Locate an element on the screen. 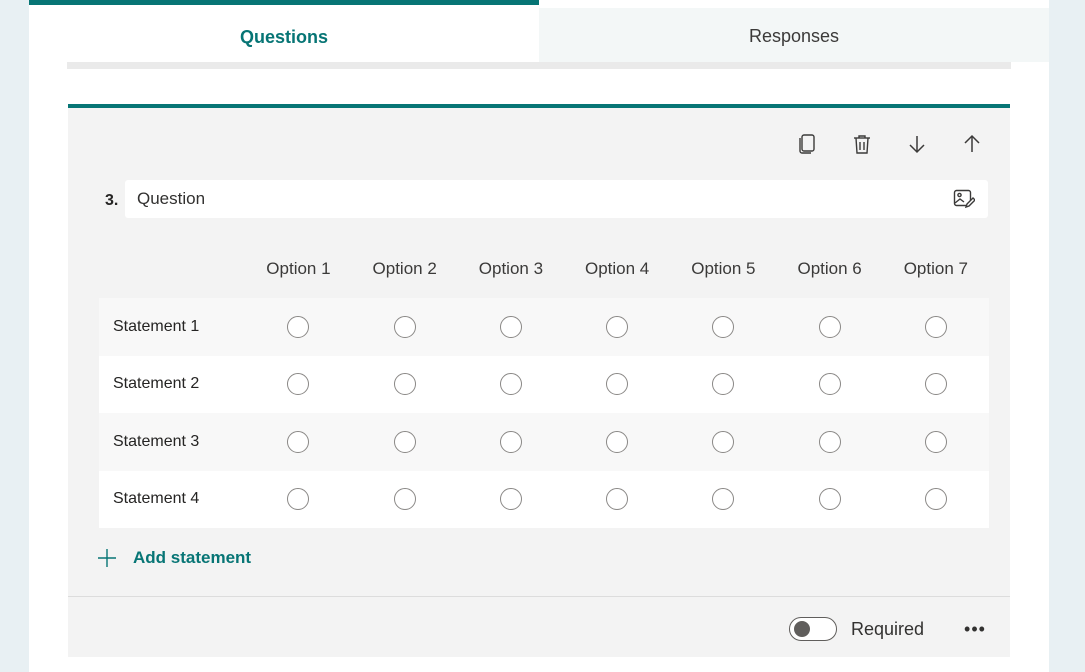 The height and width of the screenshot is (672, 1085). move-down-button is located at coordinates (917, 144).